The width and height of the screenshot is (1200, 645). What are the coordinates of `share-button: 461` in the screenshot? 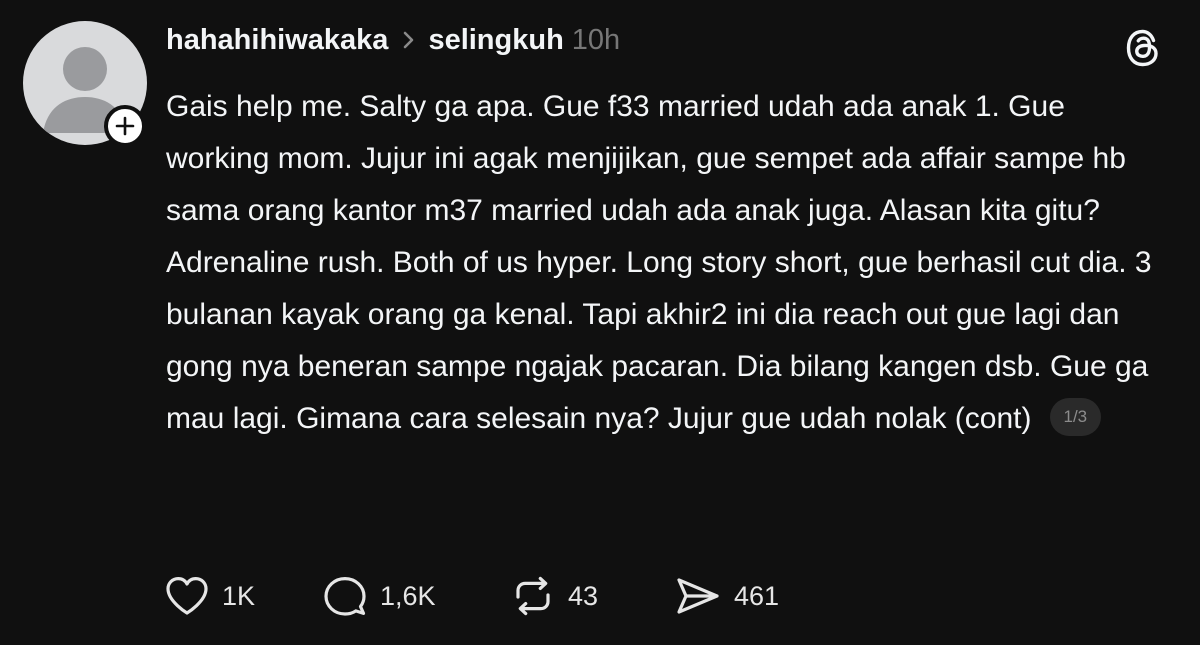 It's located at (726, 596).